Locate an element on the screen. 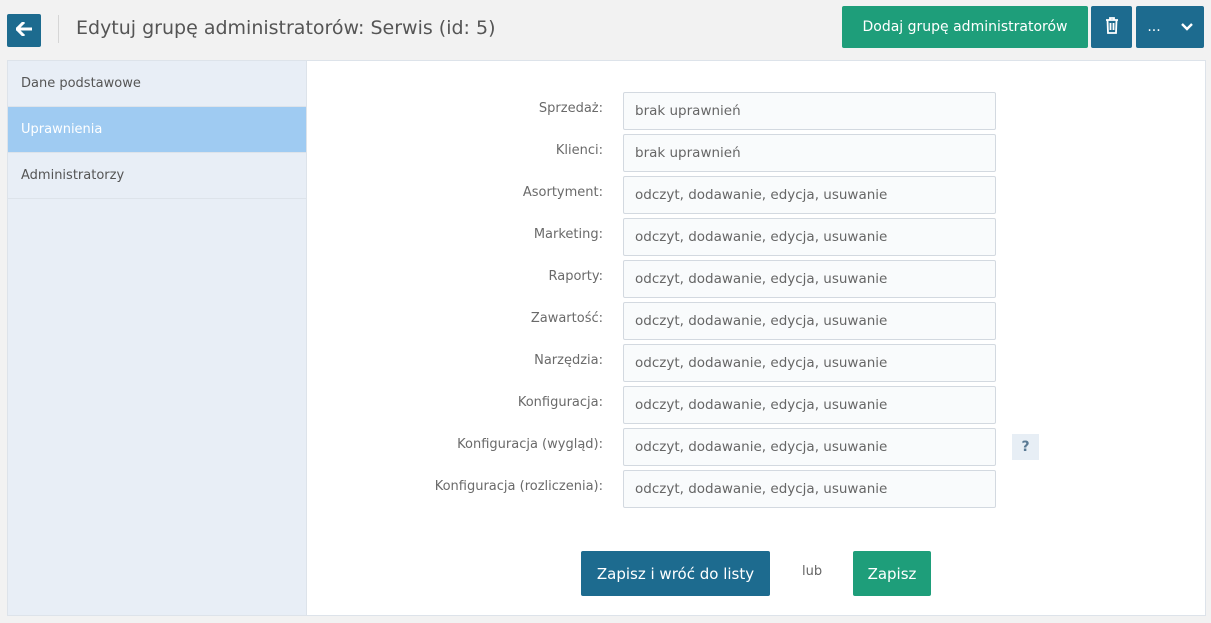 This screenshot has width=1211, height=623. back-button is located at coordinates (24, 30).